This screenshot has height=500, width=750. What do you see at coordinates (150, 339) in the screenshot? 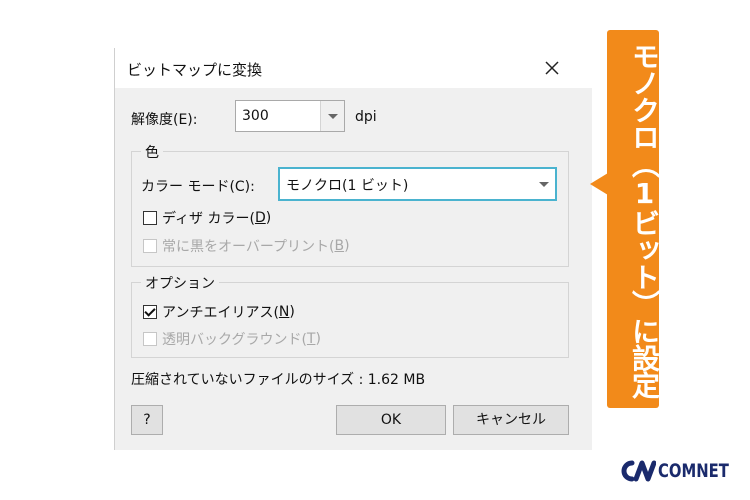
I see `transparent-bg-checkbox` at bounding box center [150, 339].